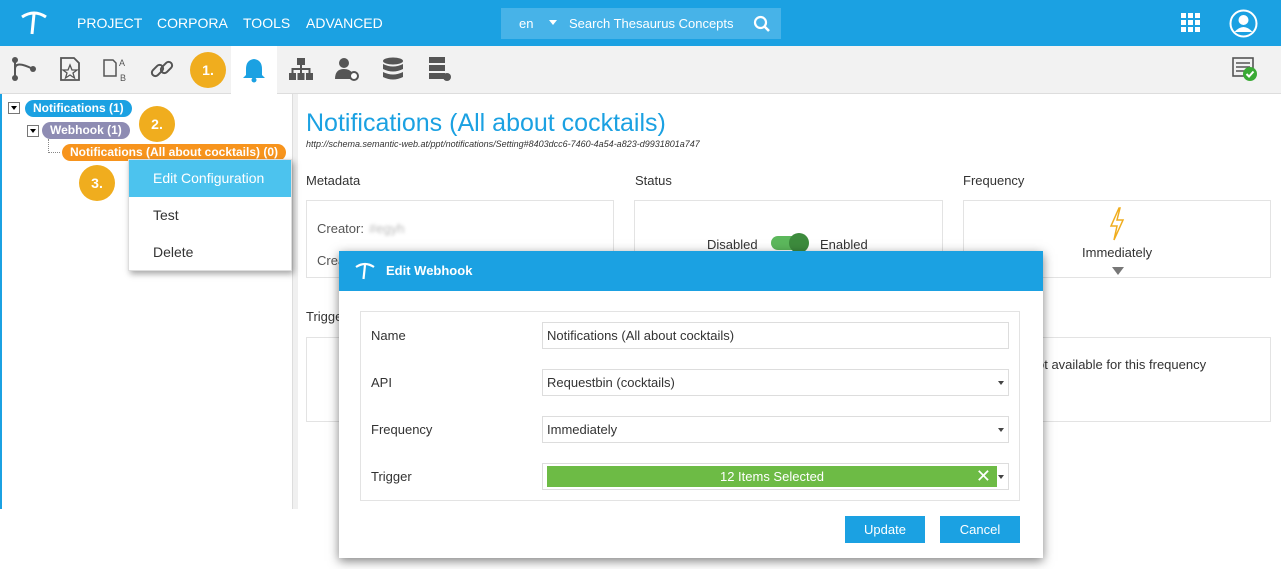 The image size is (1281, 569). I want to click on server-icon, so click(439, 69).